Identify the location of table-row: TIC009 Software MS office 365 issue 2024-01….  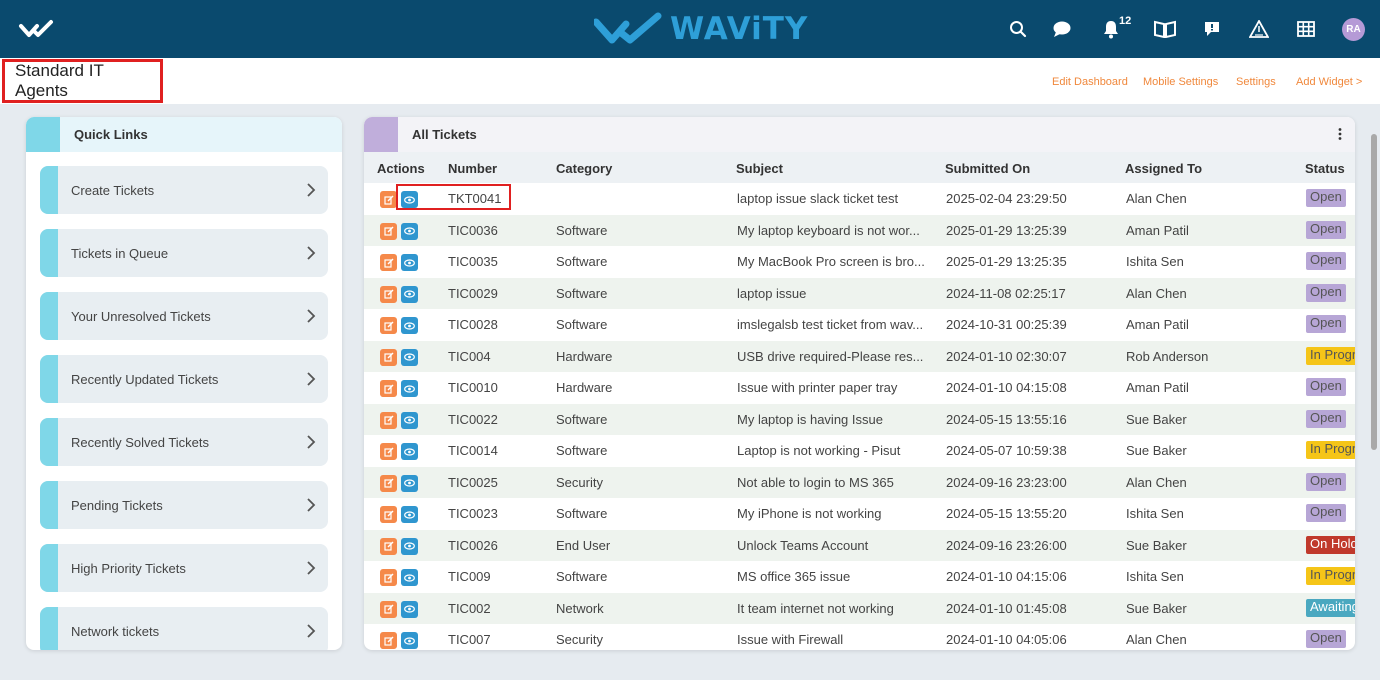
(859, 577).